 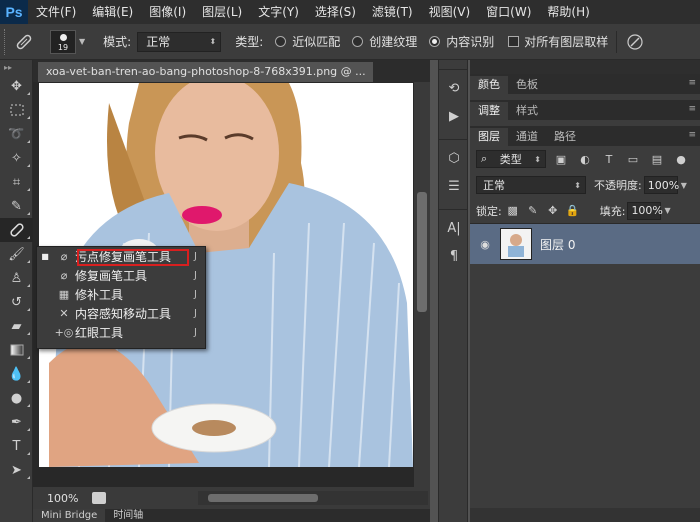 I want to click on blend-mode-value: 正常, so click(x=494, y=185).